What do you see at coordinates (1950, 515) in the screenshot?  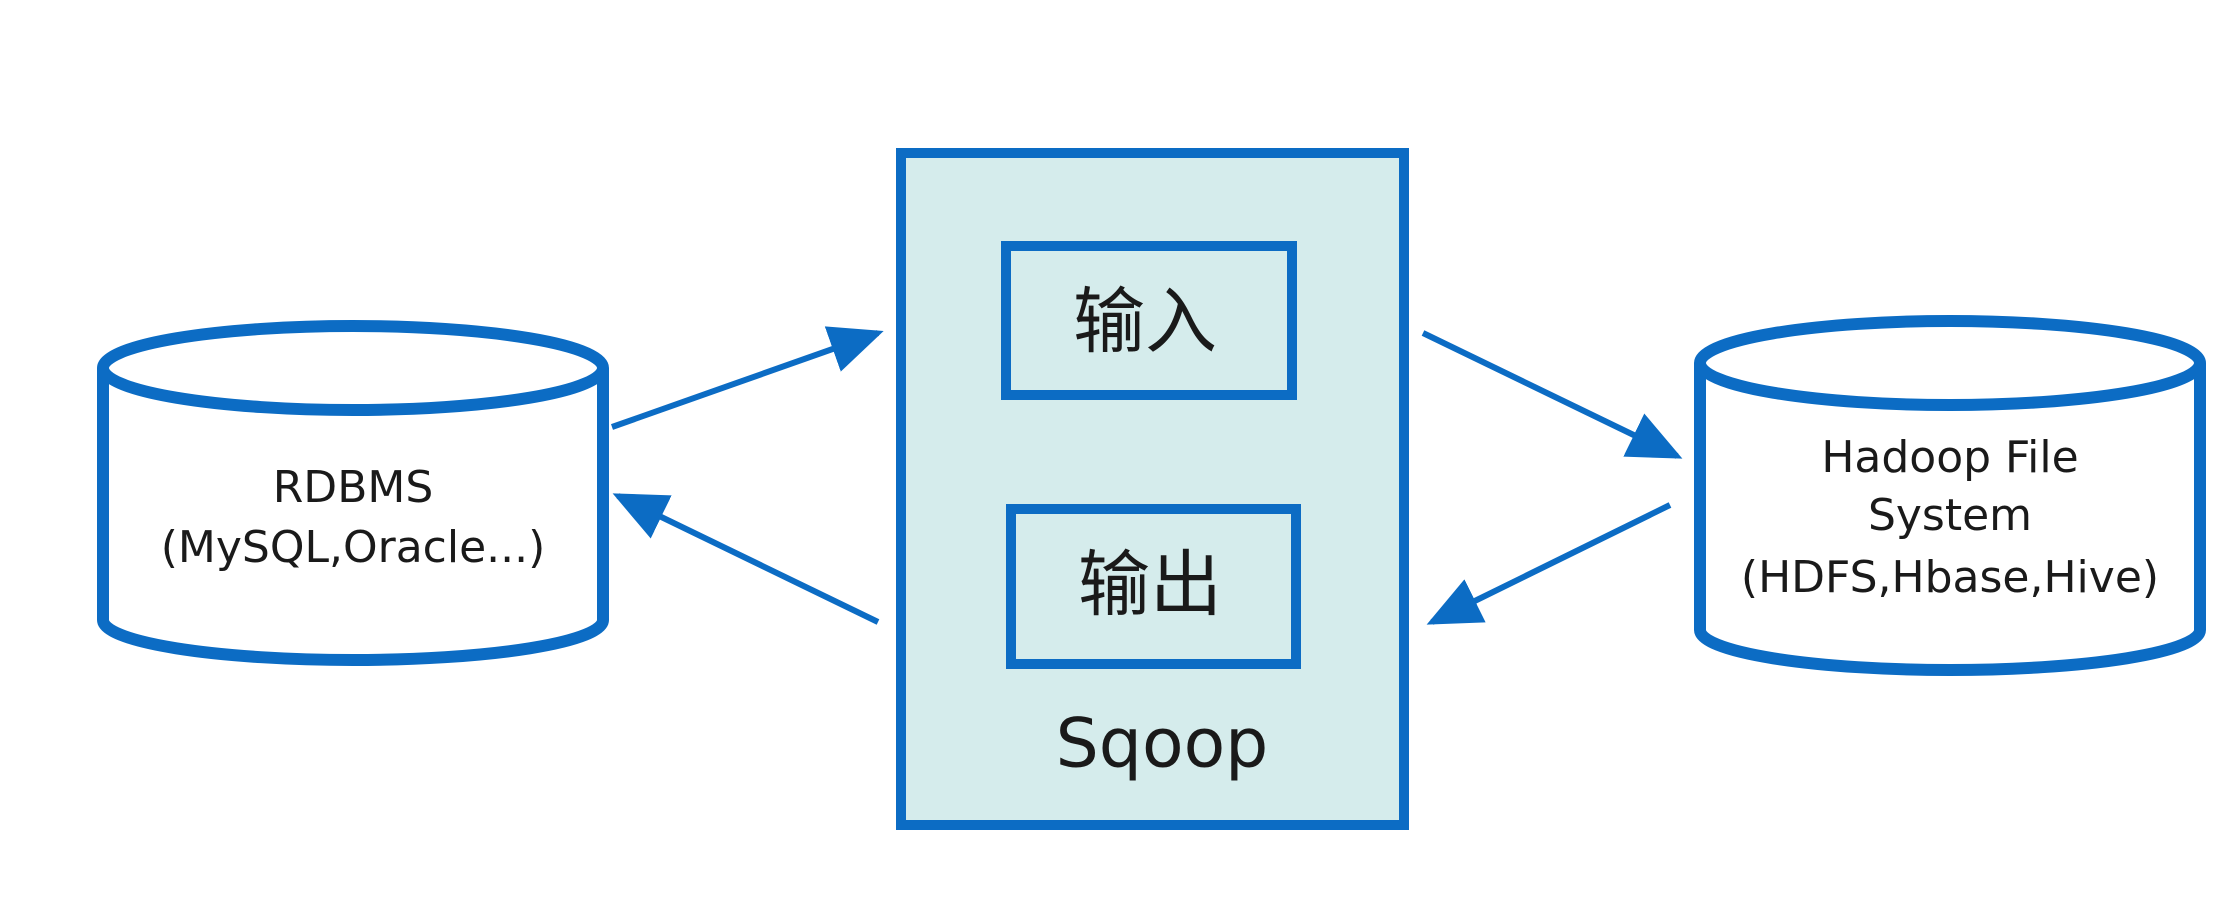 I see `hadoop-label-line2: System` at bounding box center [1950, 515].